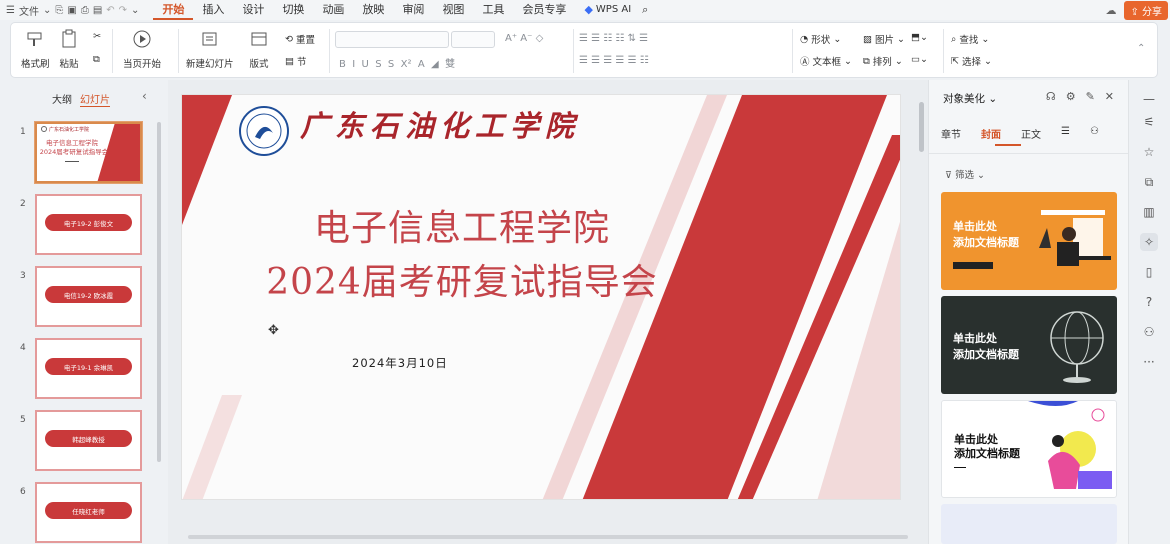 The image size is (1170, 544). I want to click on sliders-icon: ⚟, so click(1149, 122).